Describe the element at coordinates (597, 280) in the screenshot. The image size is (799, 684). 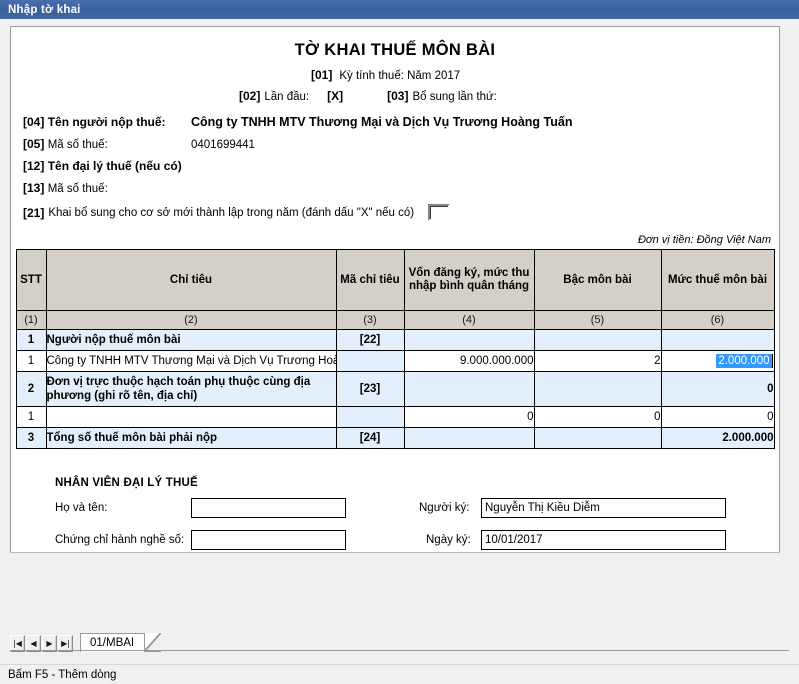
I see `col-header-grade: Bậc môn bài` at that location.